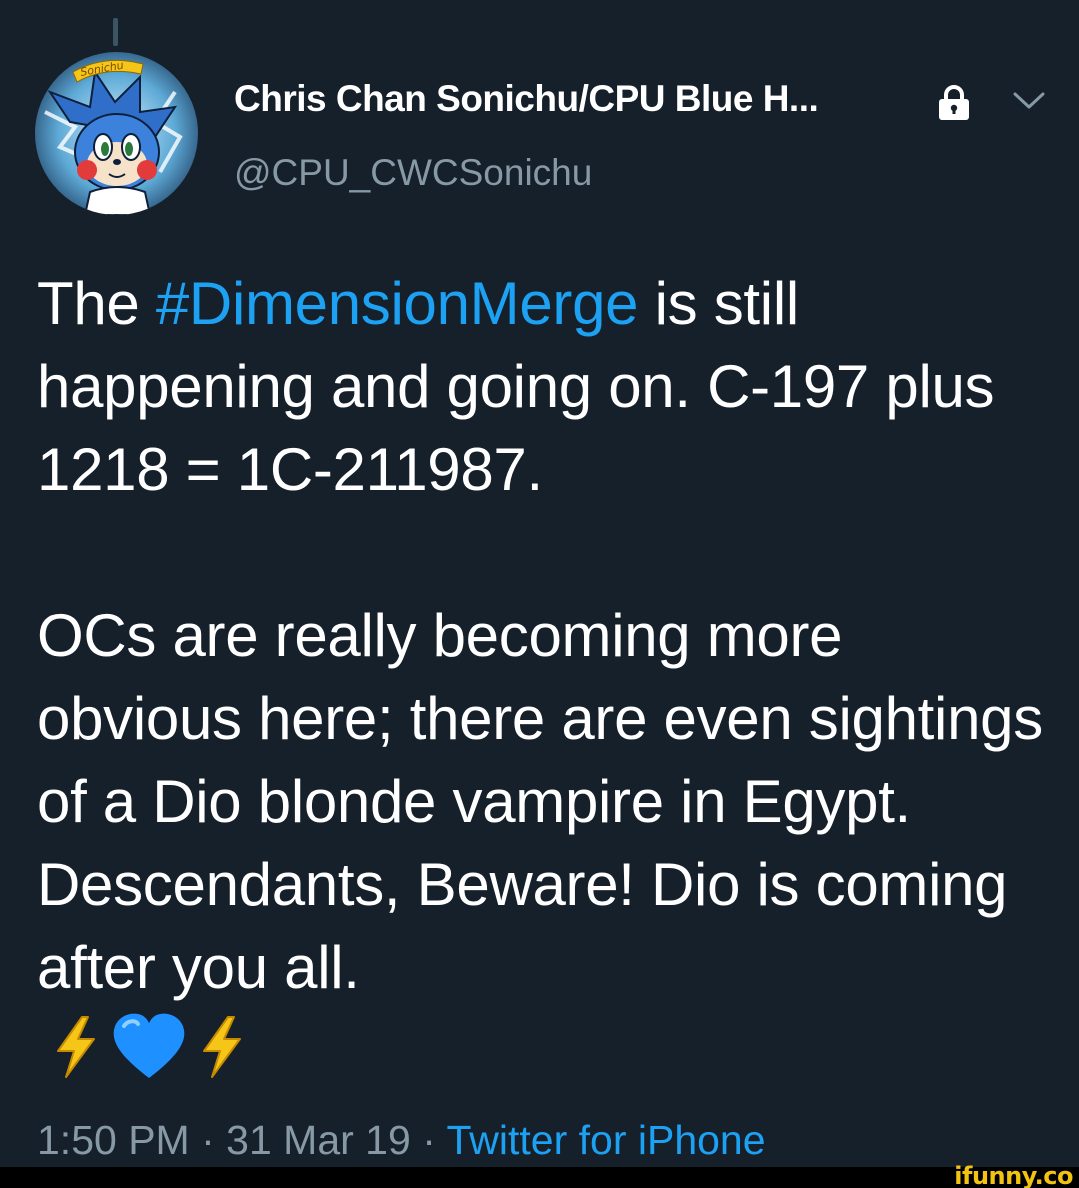  I want to click on watermark-bar, so click(539, 1177).